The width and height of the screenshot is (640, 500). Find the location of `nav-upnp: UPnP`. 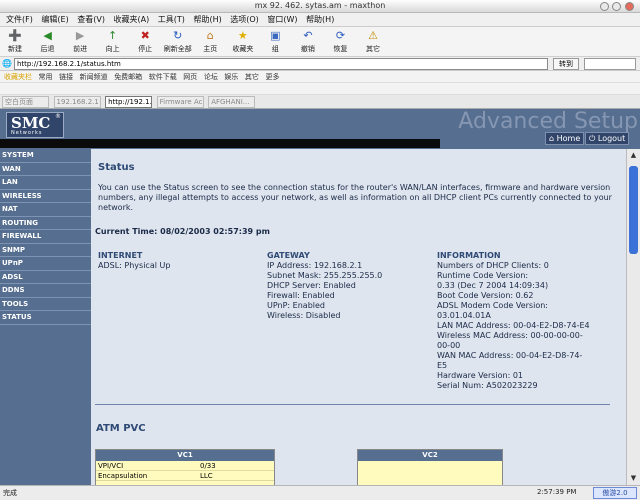

nav-upnp: UPnP is located at coordinates (45, 264).